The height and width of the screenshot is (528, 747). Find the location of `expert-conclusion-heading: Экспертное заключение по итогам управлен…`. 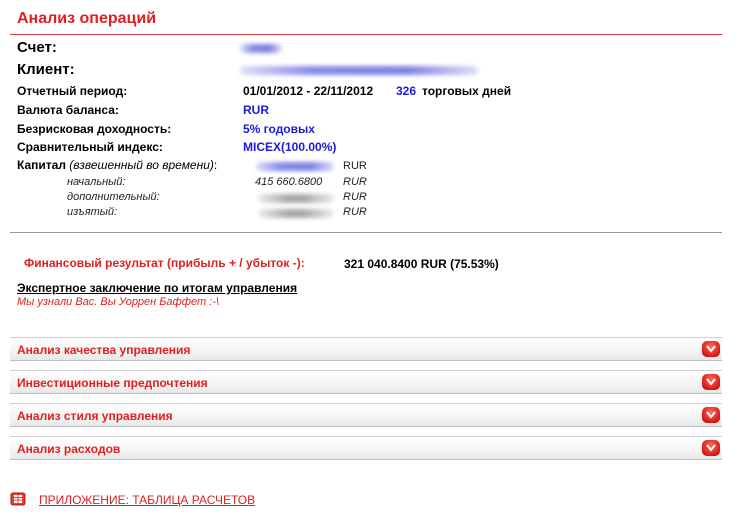

expert-conclusion-heading: Экспертное заключение по итогам управлен… is located at coordinates (157, 288).